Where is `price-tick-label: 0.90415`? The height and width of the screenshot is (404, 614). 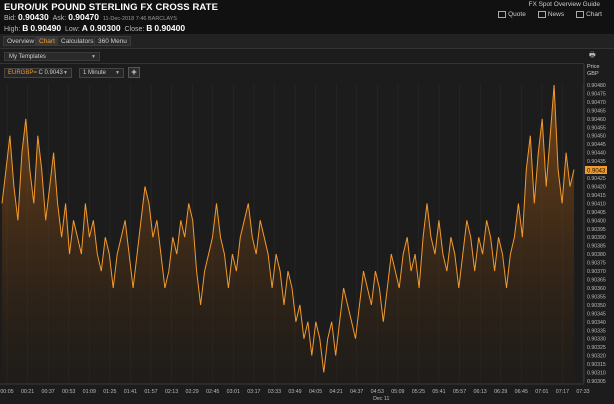 price-tick-label: 0.90415 is located at coordinates (596, 196).